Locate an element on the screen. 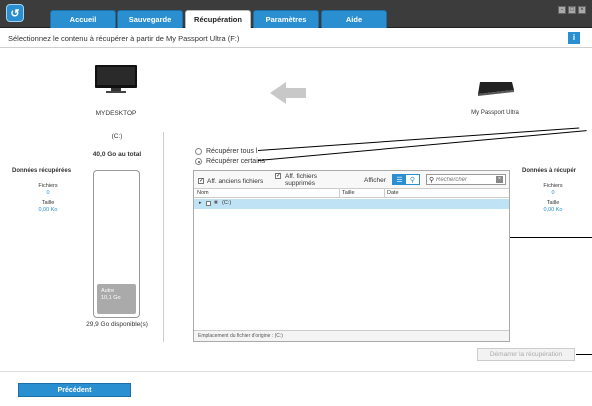  recover-all-option: Récupérer tous l is located at coordinates (226, 151).